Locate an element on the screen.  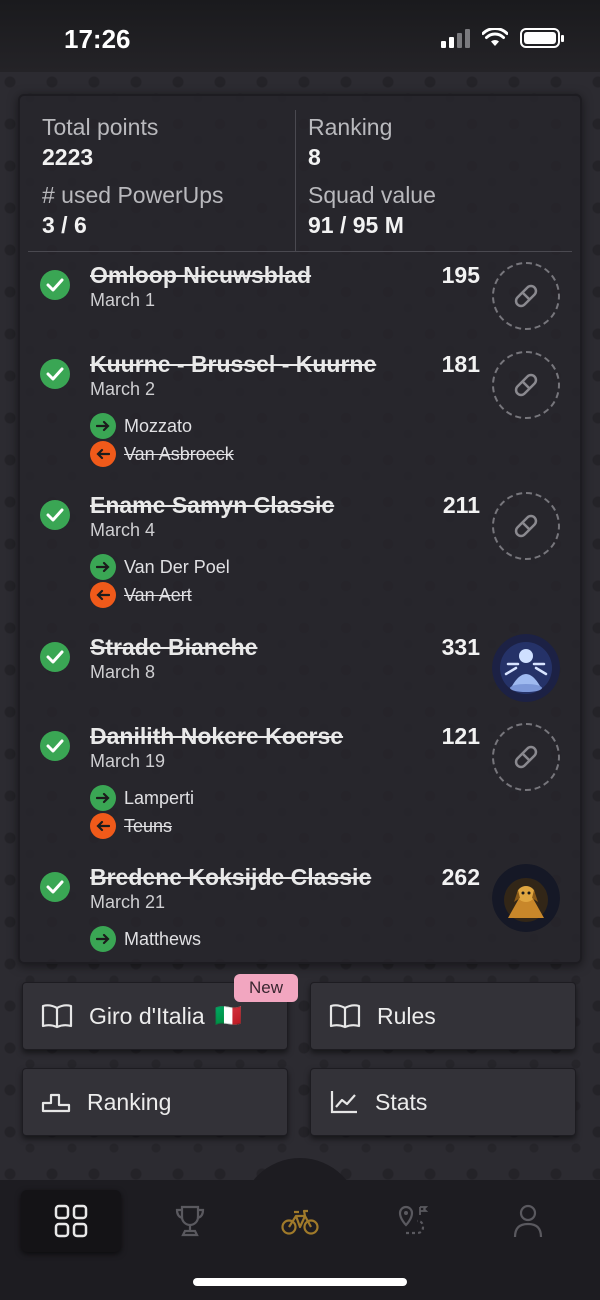
transfer-out: Van Aert is located at coordinates (141, 595).